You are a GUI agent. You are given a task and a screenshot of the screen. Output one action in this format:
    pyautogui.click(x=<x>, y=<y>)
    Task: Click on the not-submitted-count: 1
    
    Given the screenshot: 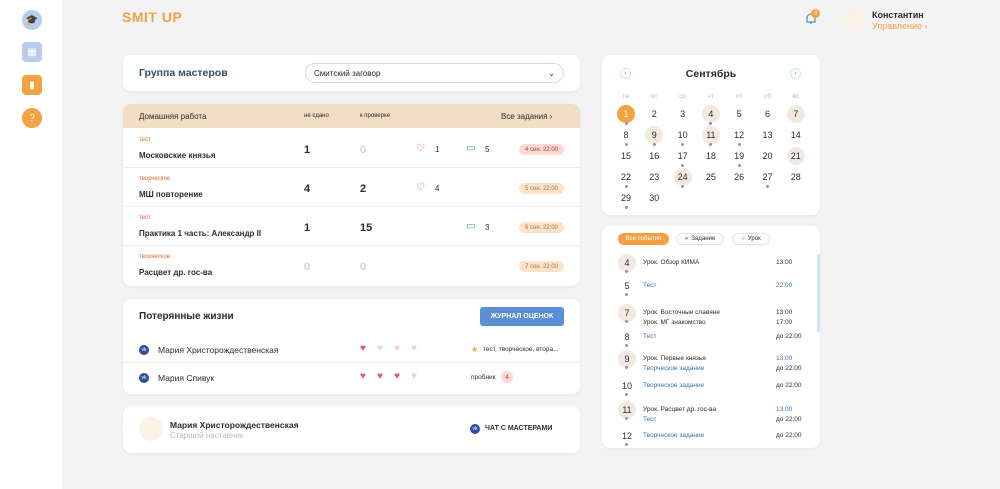 What is the action you would take?
    pyautogui.click(x=307, y=150)
    